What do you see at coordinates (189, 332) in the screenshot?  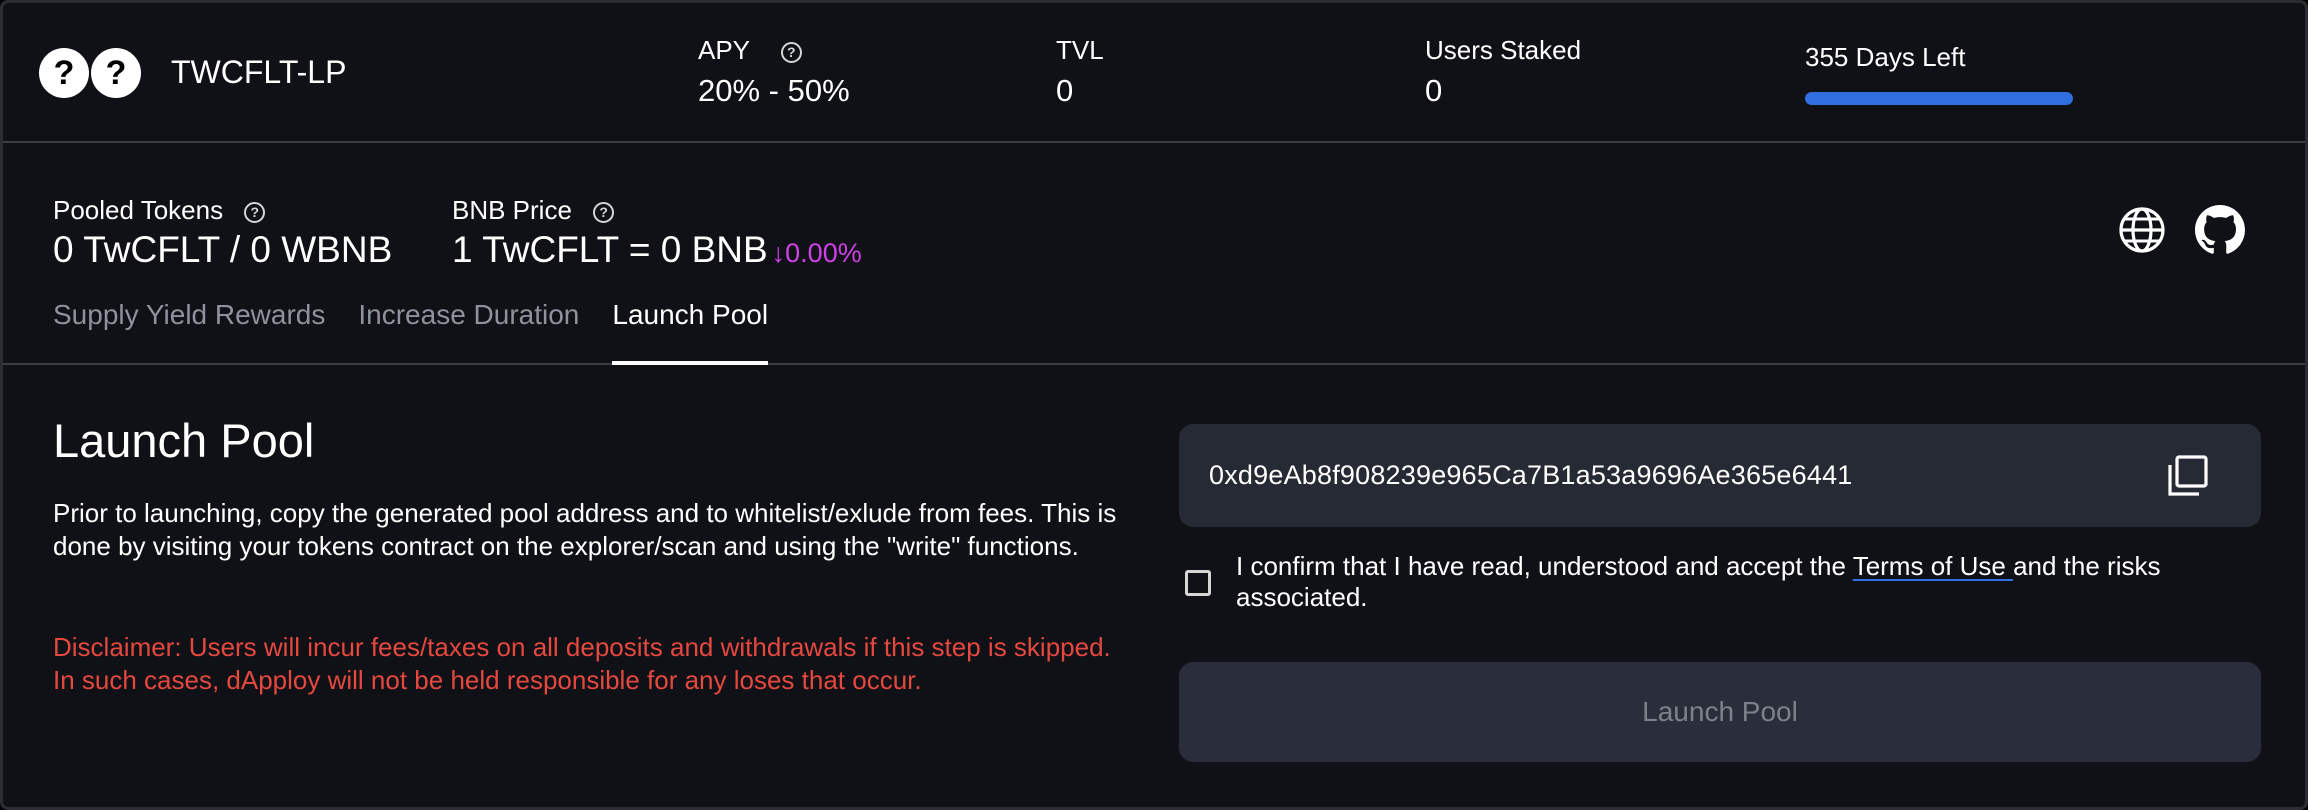 I see `tab-supply-yield-rewards: Supply Yield Rewards` at bounding box center [189, 332].